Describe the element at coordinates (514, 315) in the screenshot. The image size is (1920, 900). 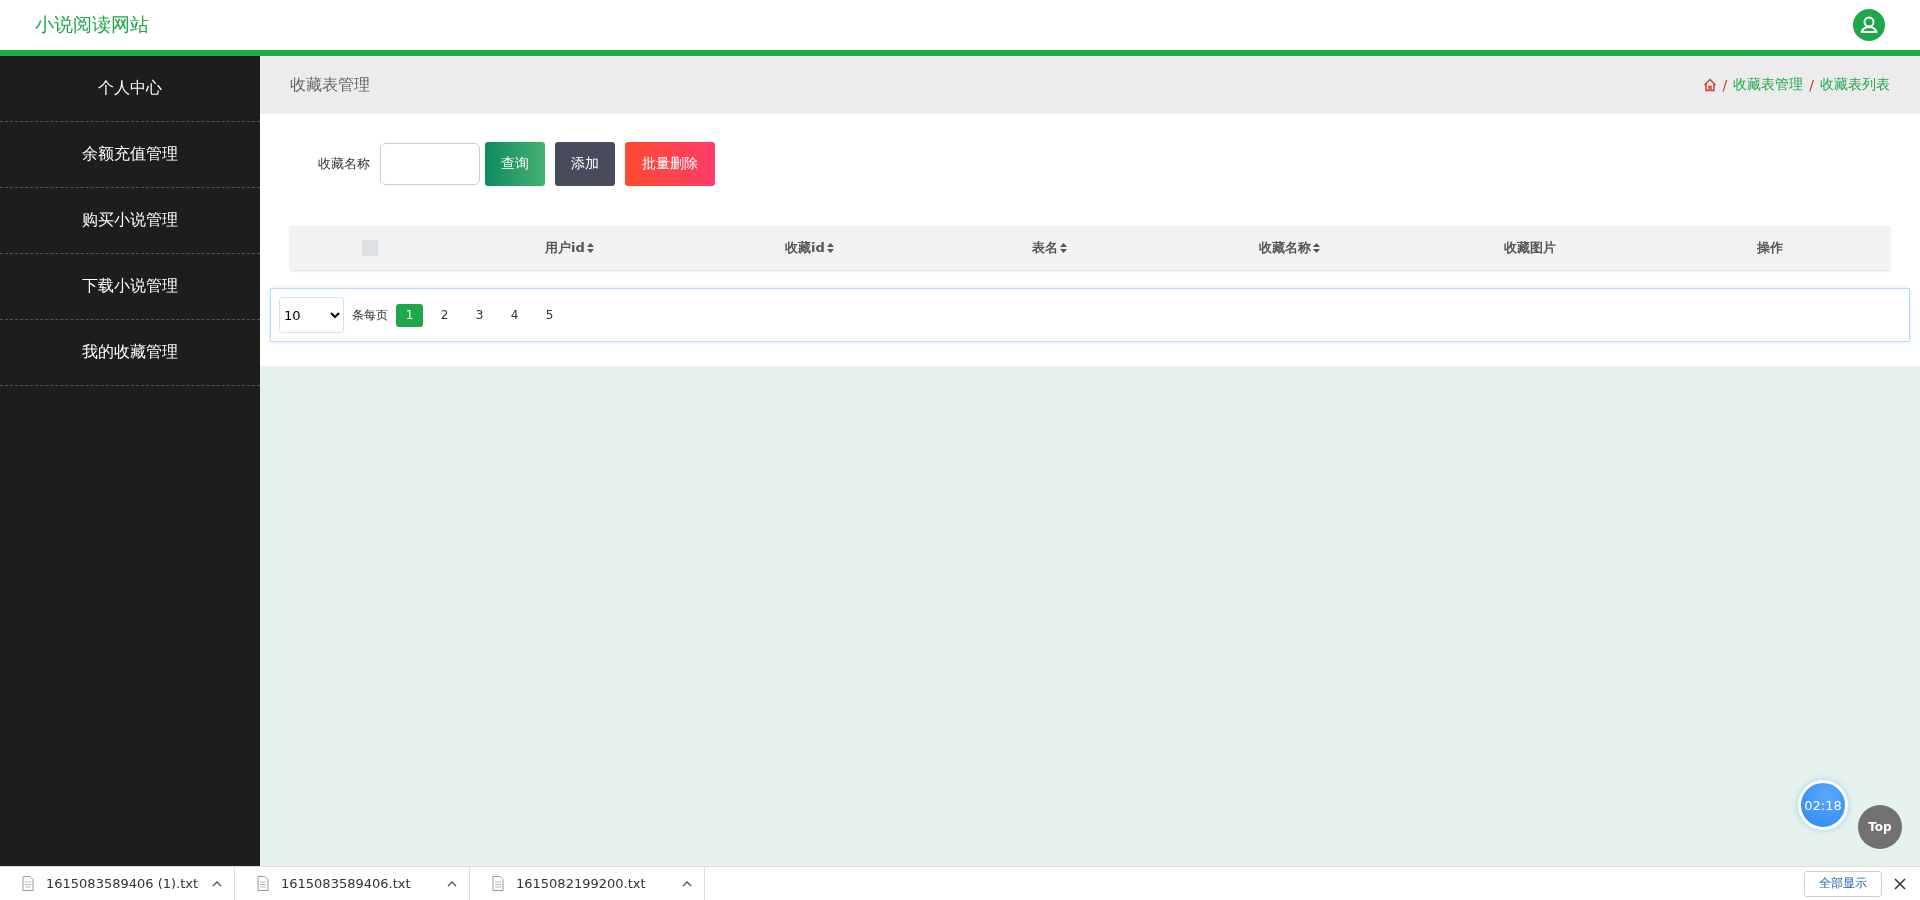
I see `page-number: 4` at that location.